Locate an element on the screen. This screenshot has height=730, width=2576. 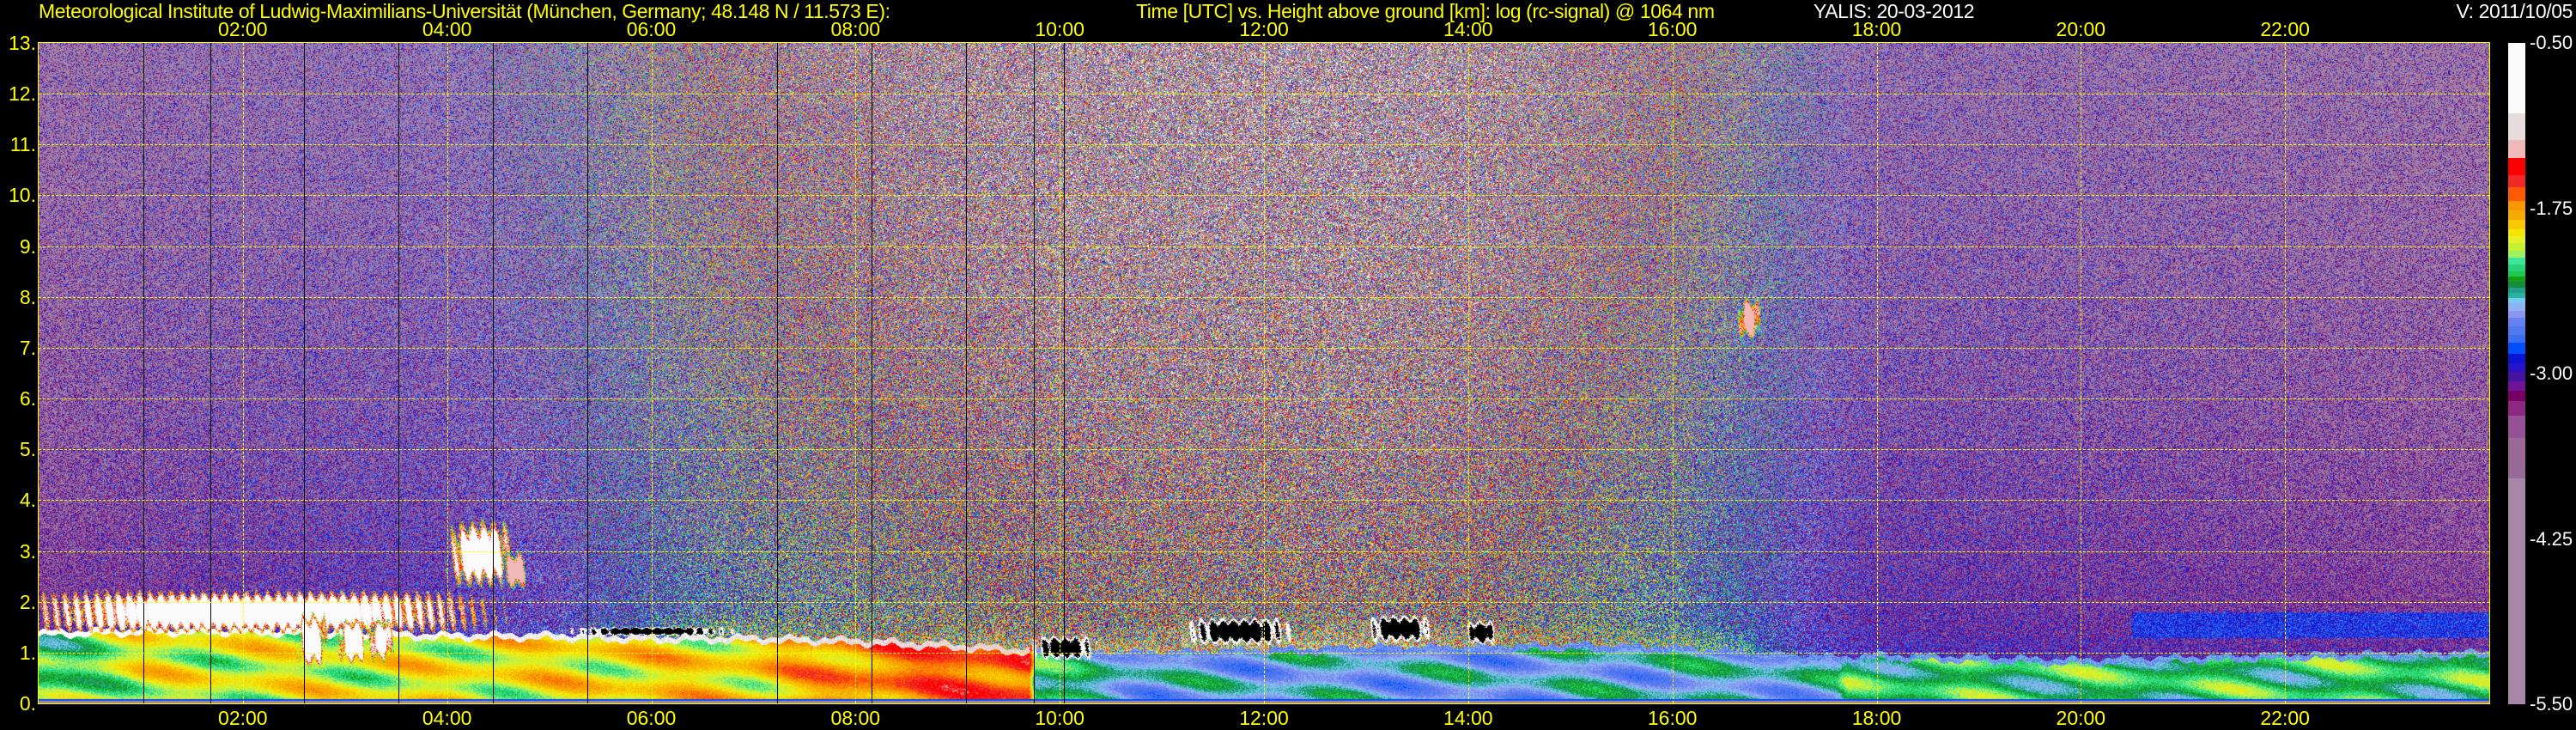
y-tick-label: 11. is located at coordinates (23, 144).